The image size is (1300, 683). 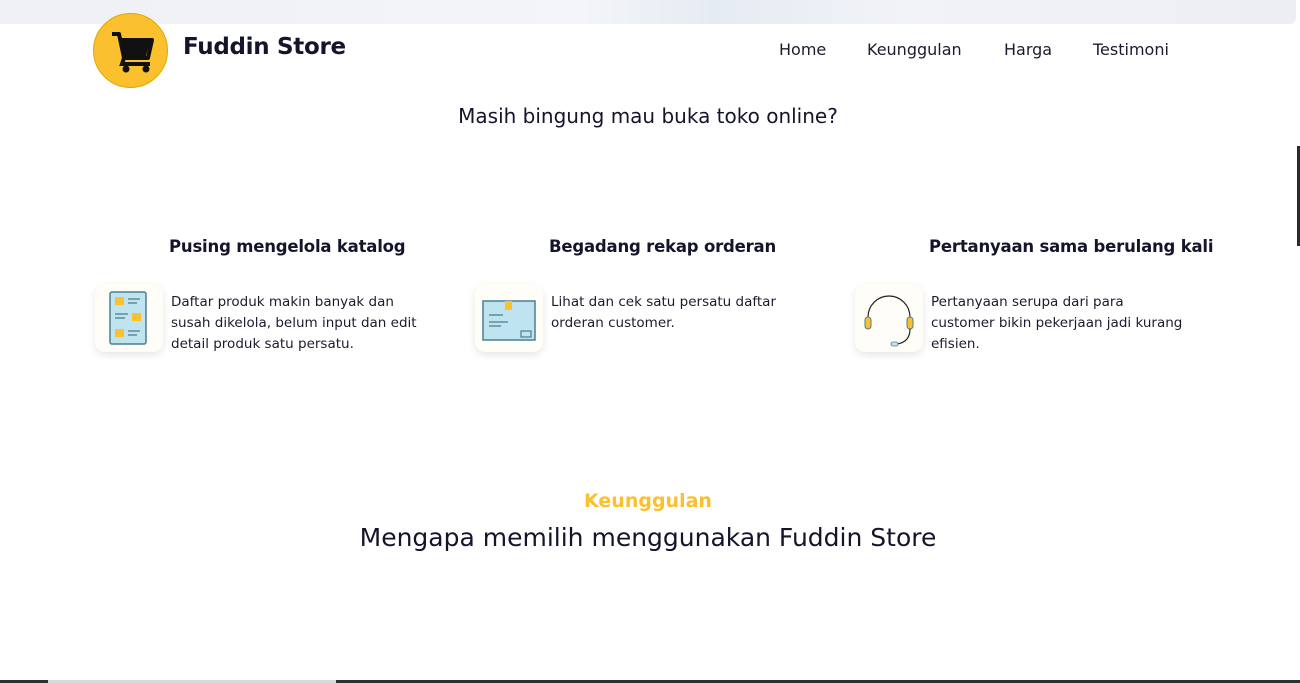 What do you see at coordinates (663, 246) in the screenshot?
I see `pain-title-orders: Begadang rekap orderan` at bounding box center [663, 246].